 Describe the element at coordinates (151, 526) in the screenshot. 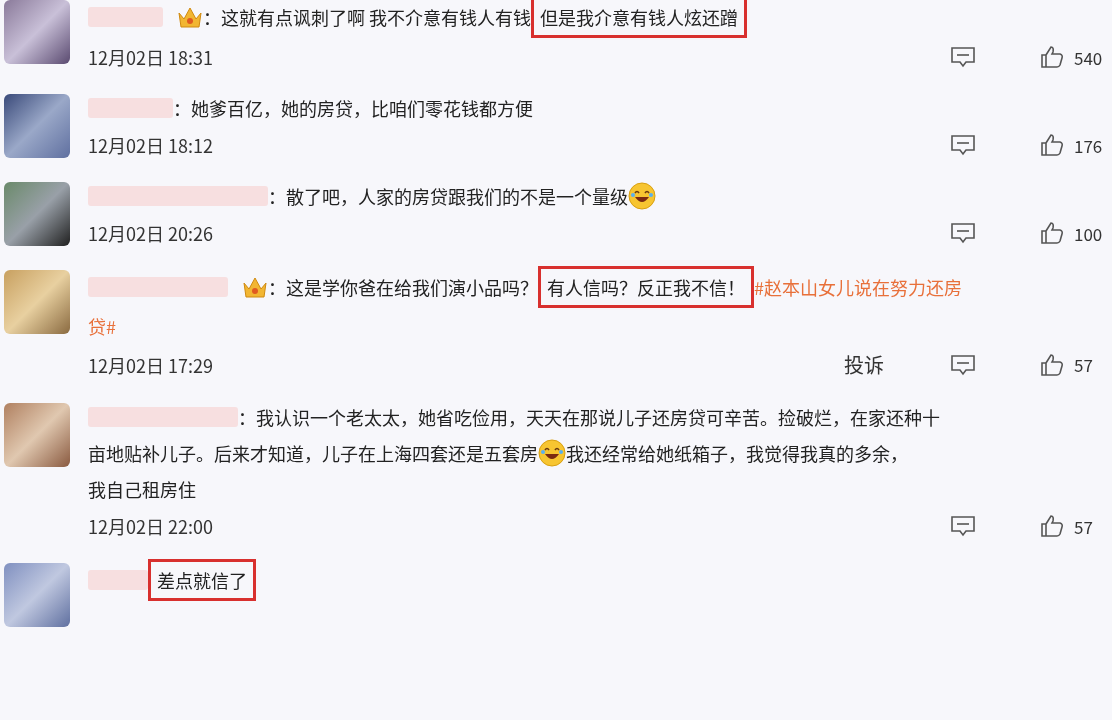

I see `comment-time: 12月02日 22:00` at that location.